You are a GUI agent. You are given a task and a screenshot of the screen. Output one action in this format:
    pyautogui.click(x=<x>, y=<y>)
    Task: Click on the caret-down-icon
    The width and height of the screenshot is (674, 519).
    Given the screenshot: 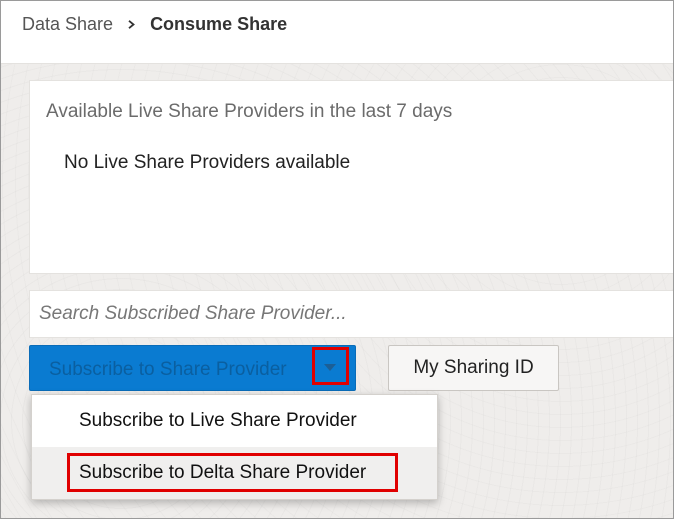 What is the action you would take?
    pyautogui.click(x=330, y=367)
    